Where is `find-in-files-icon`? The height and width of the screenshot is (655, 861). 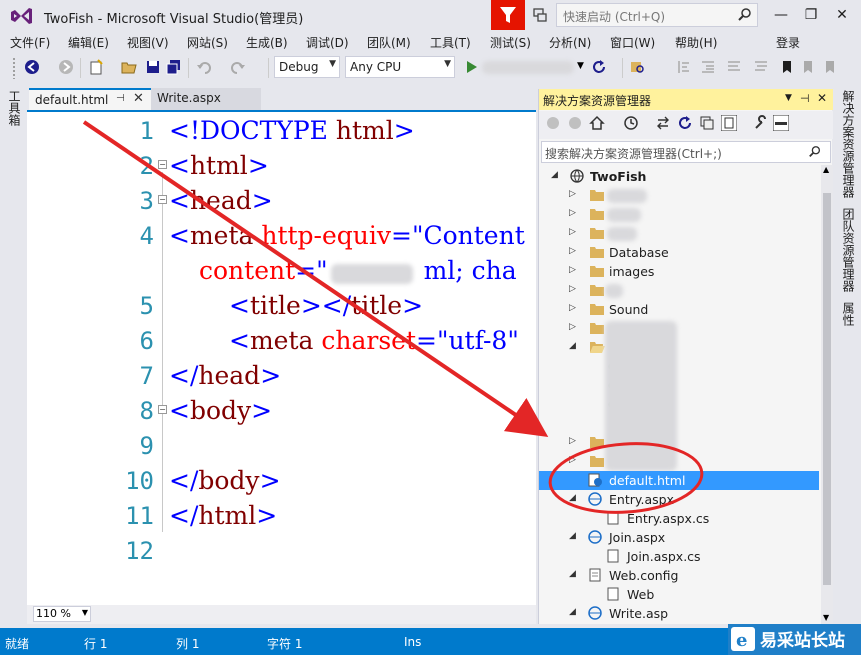
find-in-files-icon is located at coordinates (637, 67).